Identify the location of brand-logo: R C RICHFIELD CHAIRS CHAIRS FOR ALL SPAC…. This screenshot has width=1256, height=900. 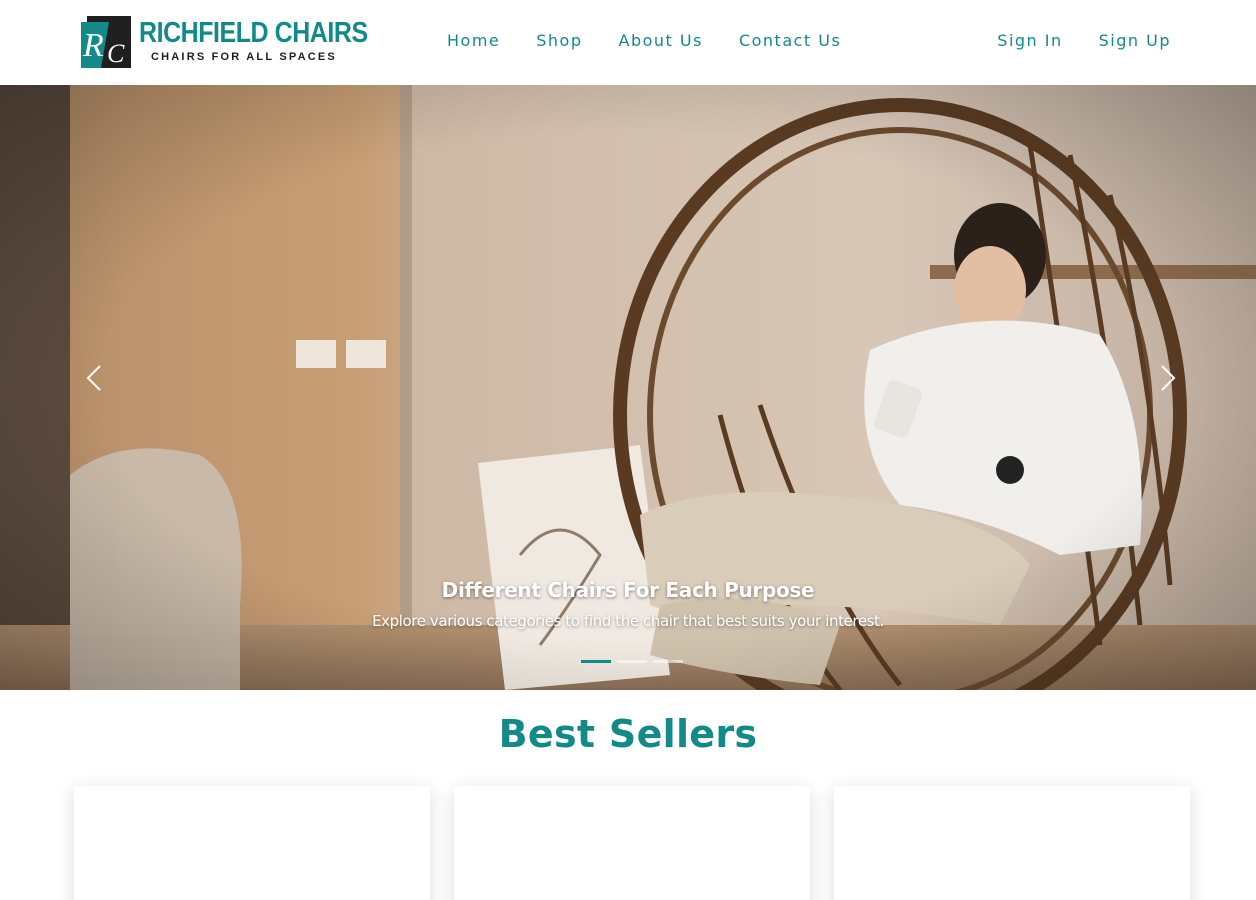
(224, 42).